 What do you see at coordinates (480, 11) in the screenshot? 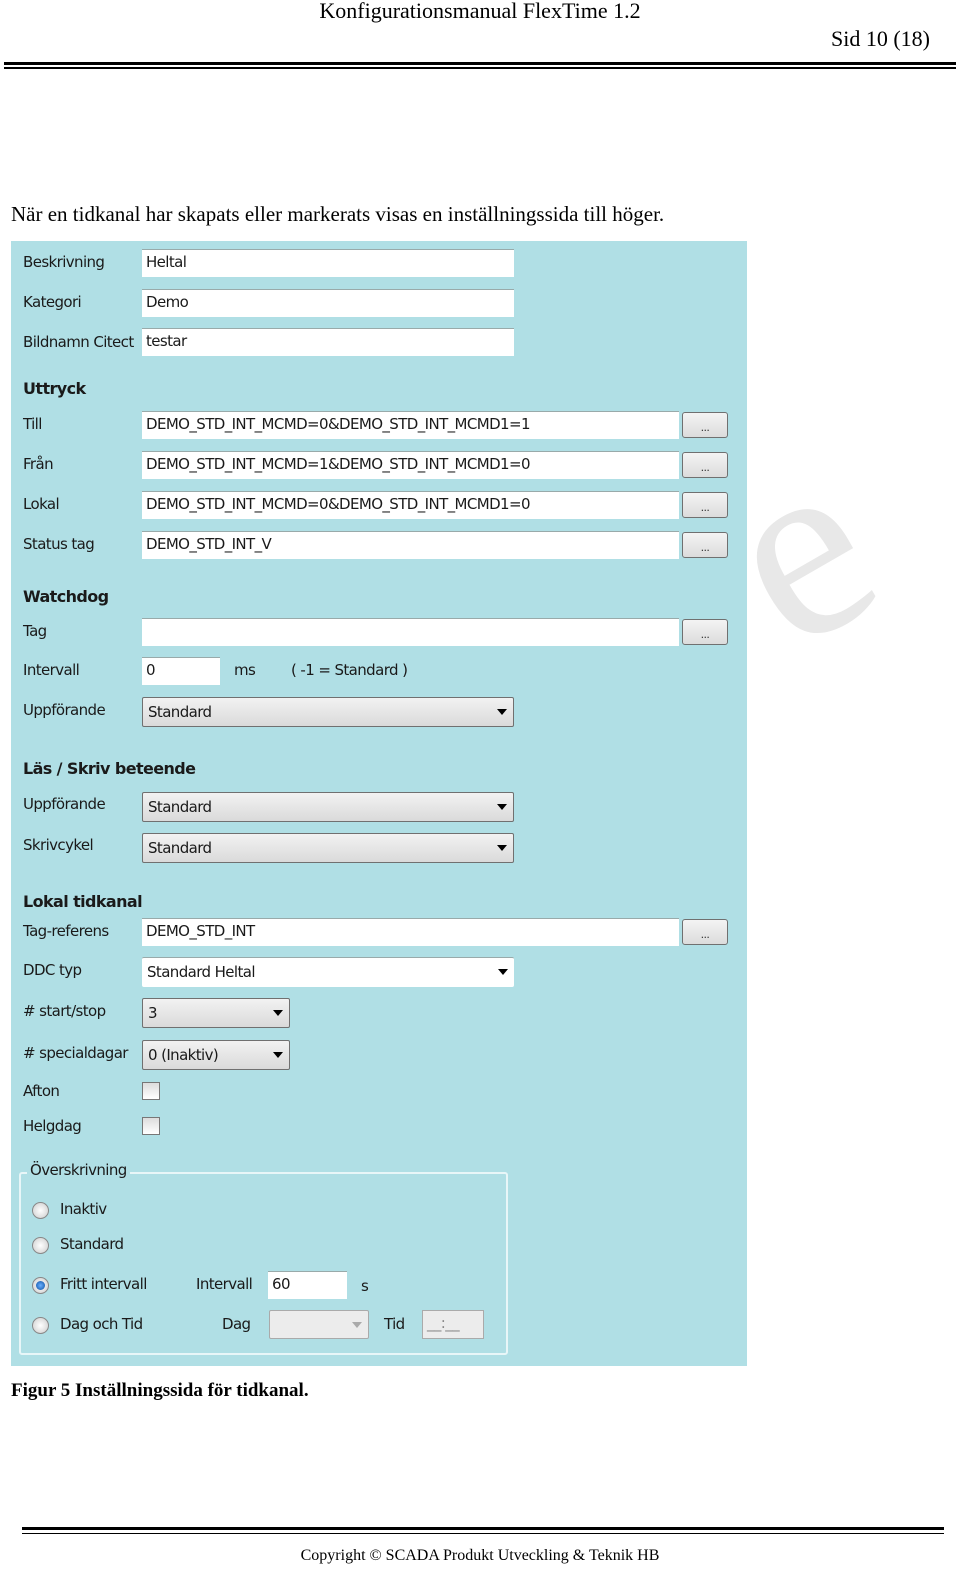
I see `document-title: Konfigurationsmanual FlexTime 1.2` at bounding box center [480, 11].